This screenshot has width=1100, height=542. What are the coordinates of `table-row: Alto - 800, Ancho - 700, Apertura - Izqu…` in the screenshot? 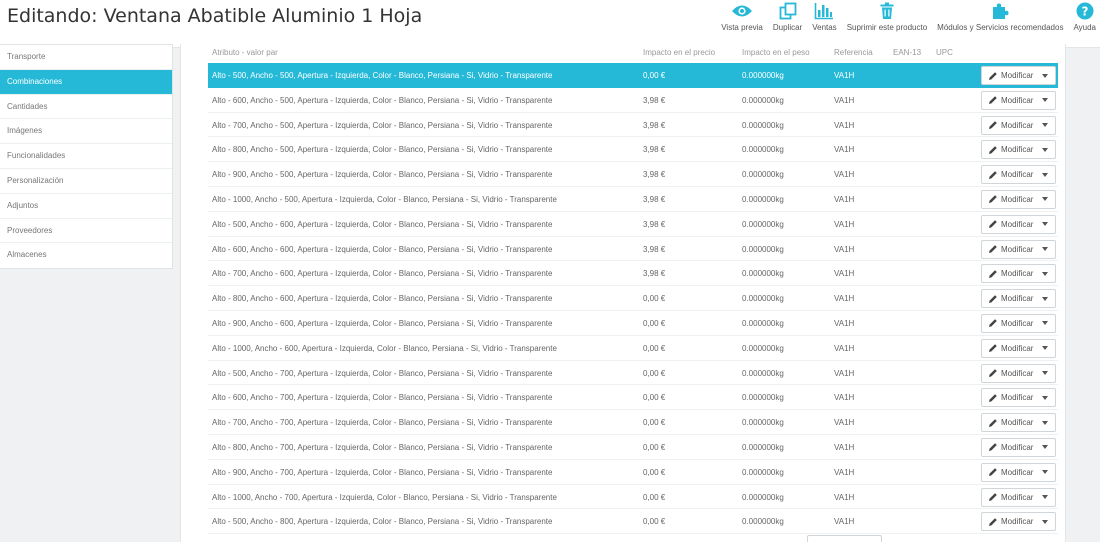 It's located at (633, 447).